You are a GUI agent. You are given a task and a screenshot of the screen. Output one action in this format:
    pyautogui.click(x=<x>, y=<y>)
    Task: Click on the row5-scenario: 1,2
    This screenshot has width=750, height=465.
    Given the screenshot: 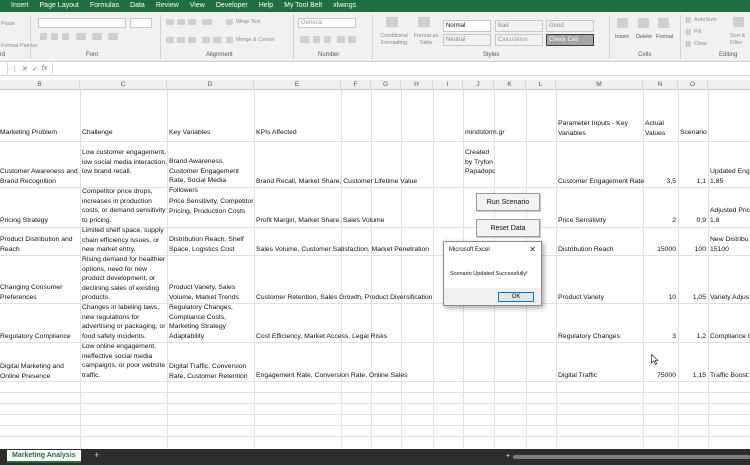 What is the action you would take?
    pyautogui.click(x=692, y=337)
    